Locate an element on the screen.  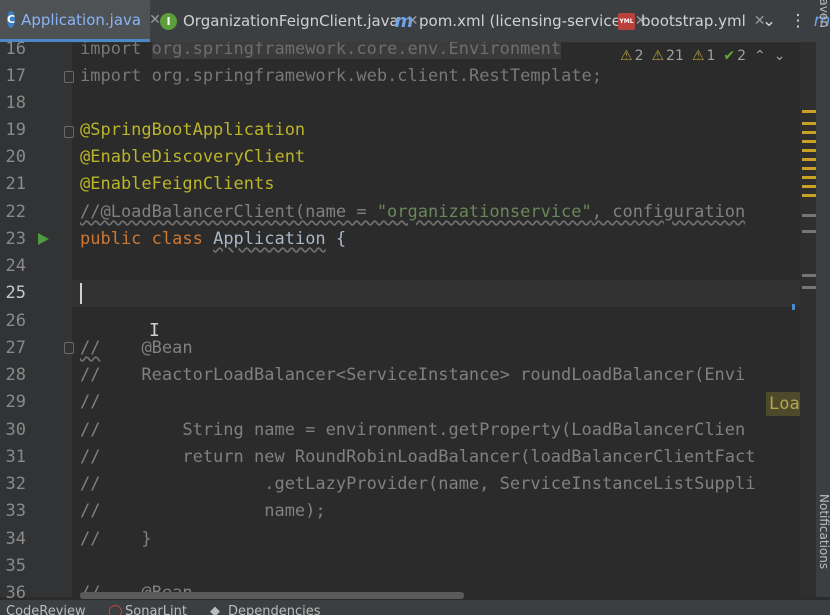
code-line-34: // } is located at coordinates (116, 539).